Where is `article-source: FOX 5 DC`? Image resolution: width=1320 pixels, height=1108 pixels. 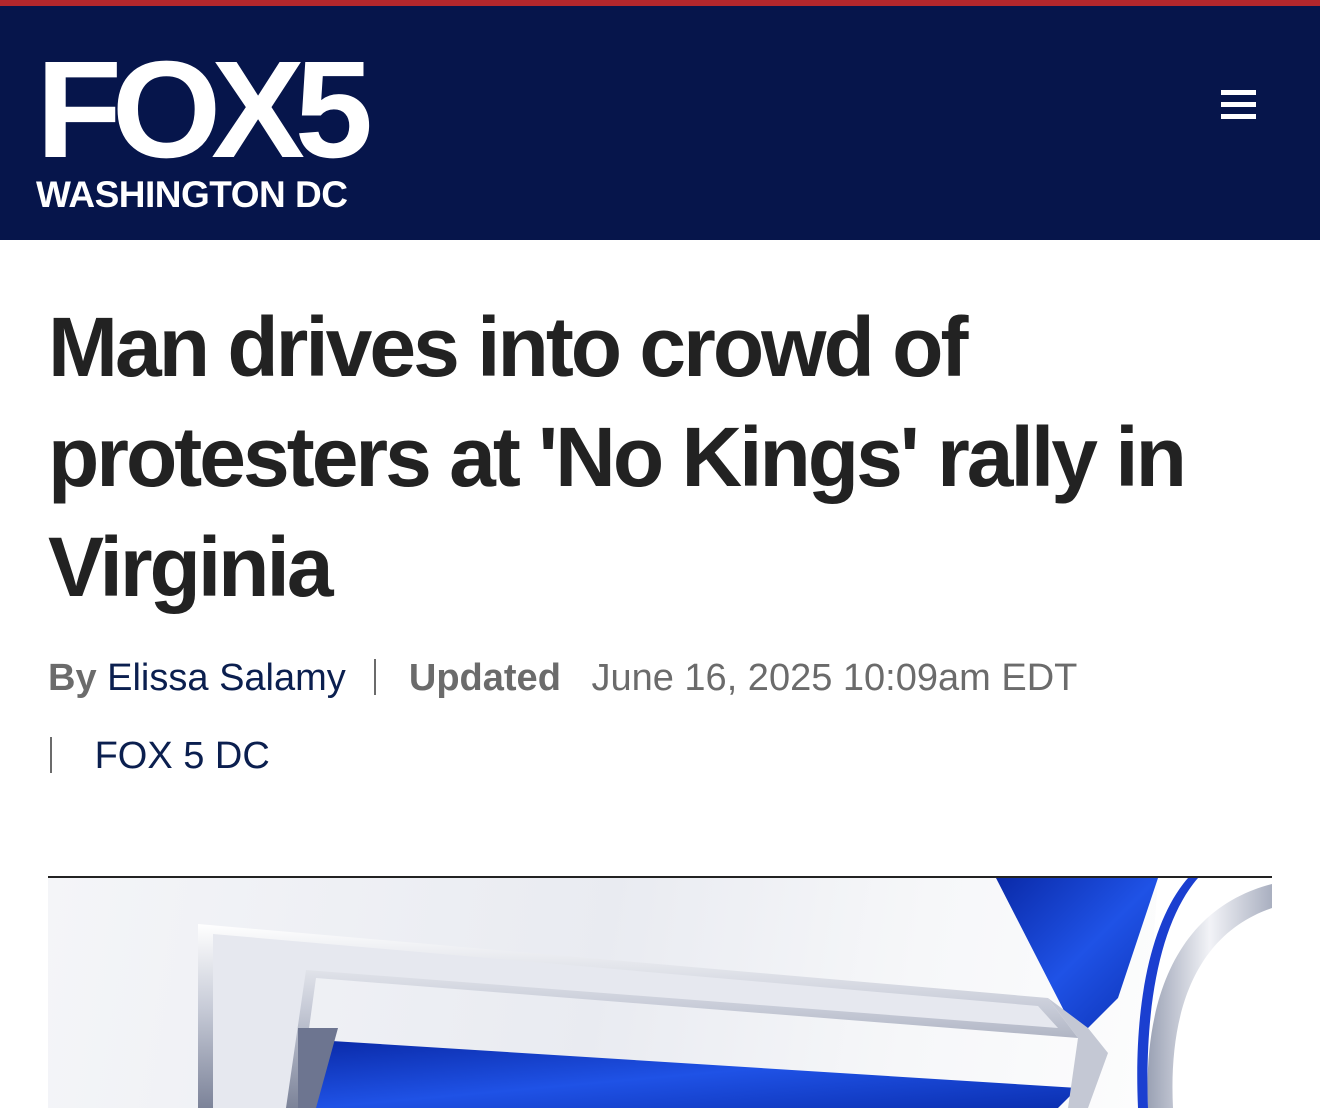
article-source: FOX 5 DC is located at coordinates (159, 756).